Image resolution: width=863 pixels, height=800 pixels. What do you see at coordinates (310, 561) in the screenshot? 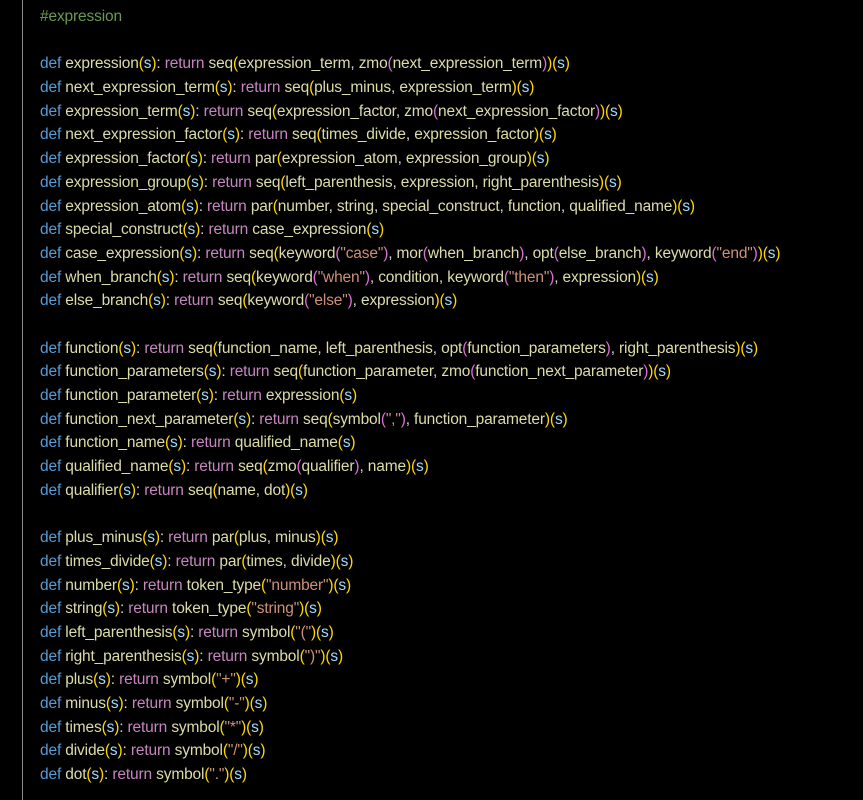
I see `identifier: divide` at bounding box center [310, 561].